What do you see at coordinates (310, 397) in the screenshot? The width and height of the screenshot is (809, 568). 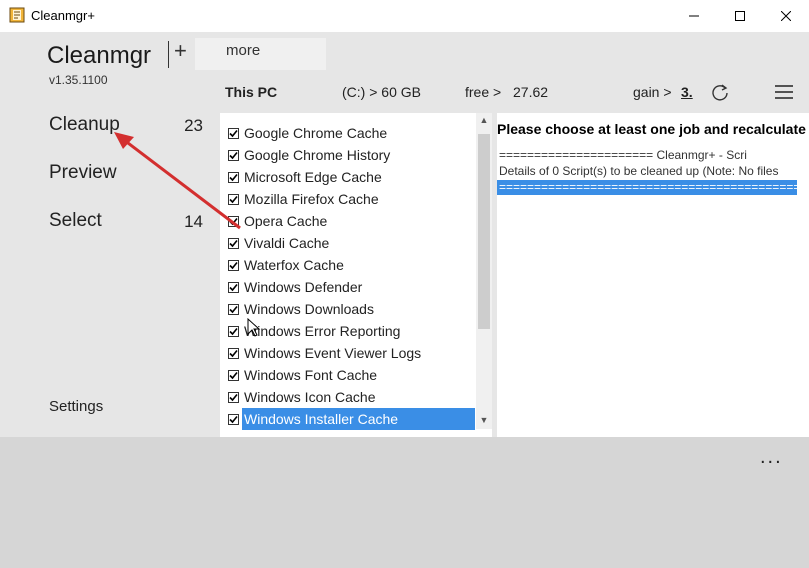 I see `list-item-label: Windows Icon Cache` at bounding box center [310, 397].